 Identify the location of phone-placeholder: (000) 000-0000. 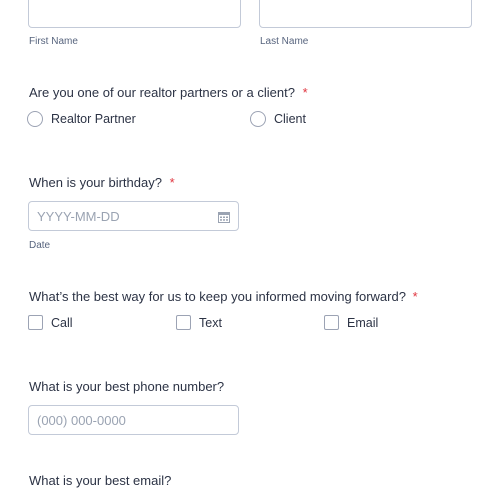
(81, 420).